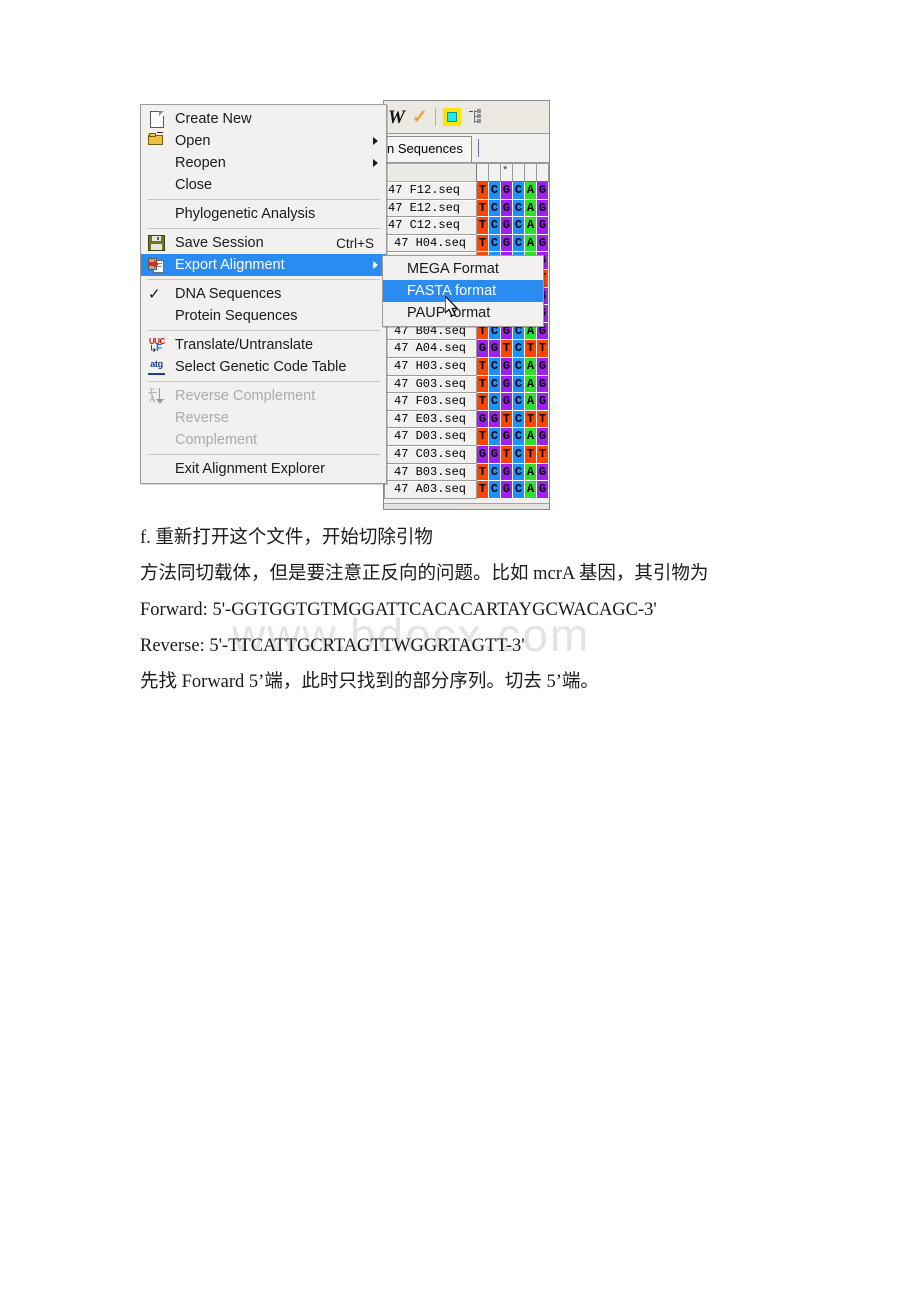  Describe the element at coordinates (475, 117) in the screenshot. I see `tree-branch-icon` at that location.